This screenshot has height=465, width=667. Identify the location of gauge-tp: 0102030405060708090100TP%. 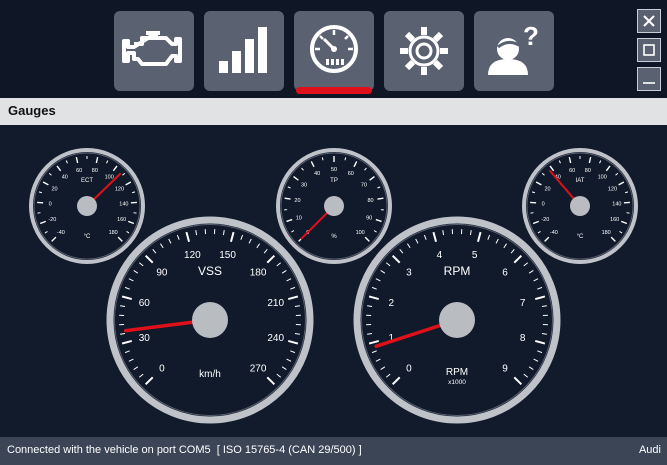
(334, 206).